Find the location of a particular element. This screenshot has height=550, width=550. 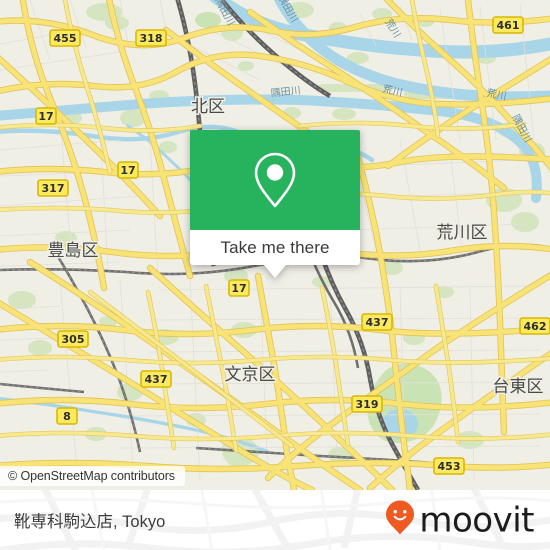

road-shield: 317 is located at coordinates (53, 188).